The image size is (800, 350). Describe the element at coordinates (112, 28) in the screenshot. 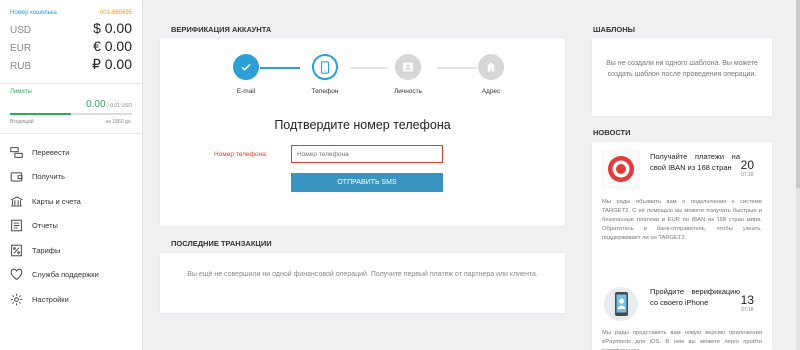

I see `balance-amount: $ 0.00` at that location.